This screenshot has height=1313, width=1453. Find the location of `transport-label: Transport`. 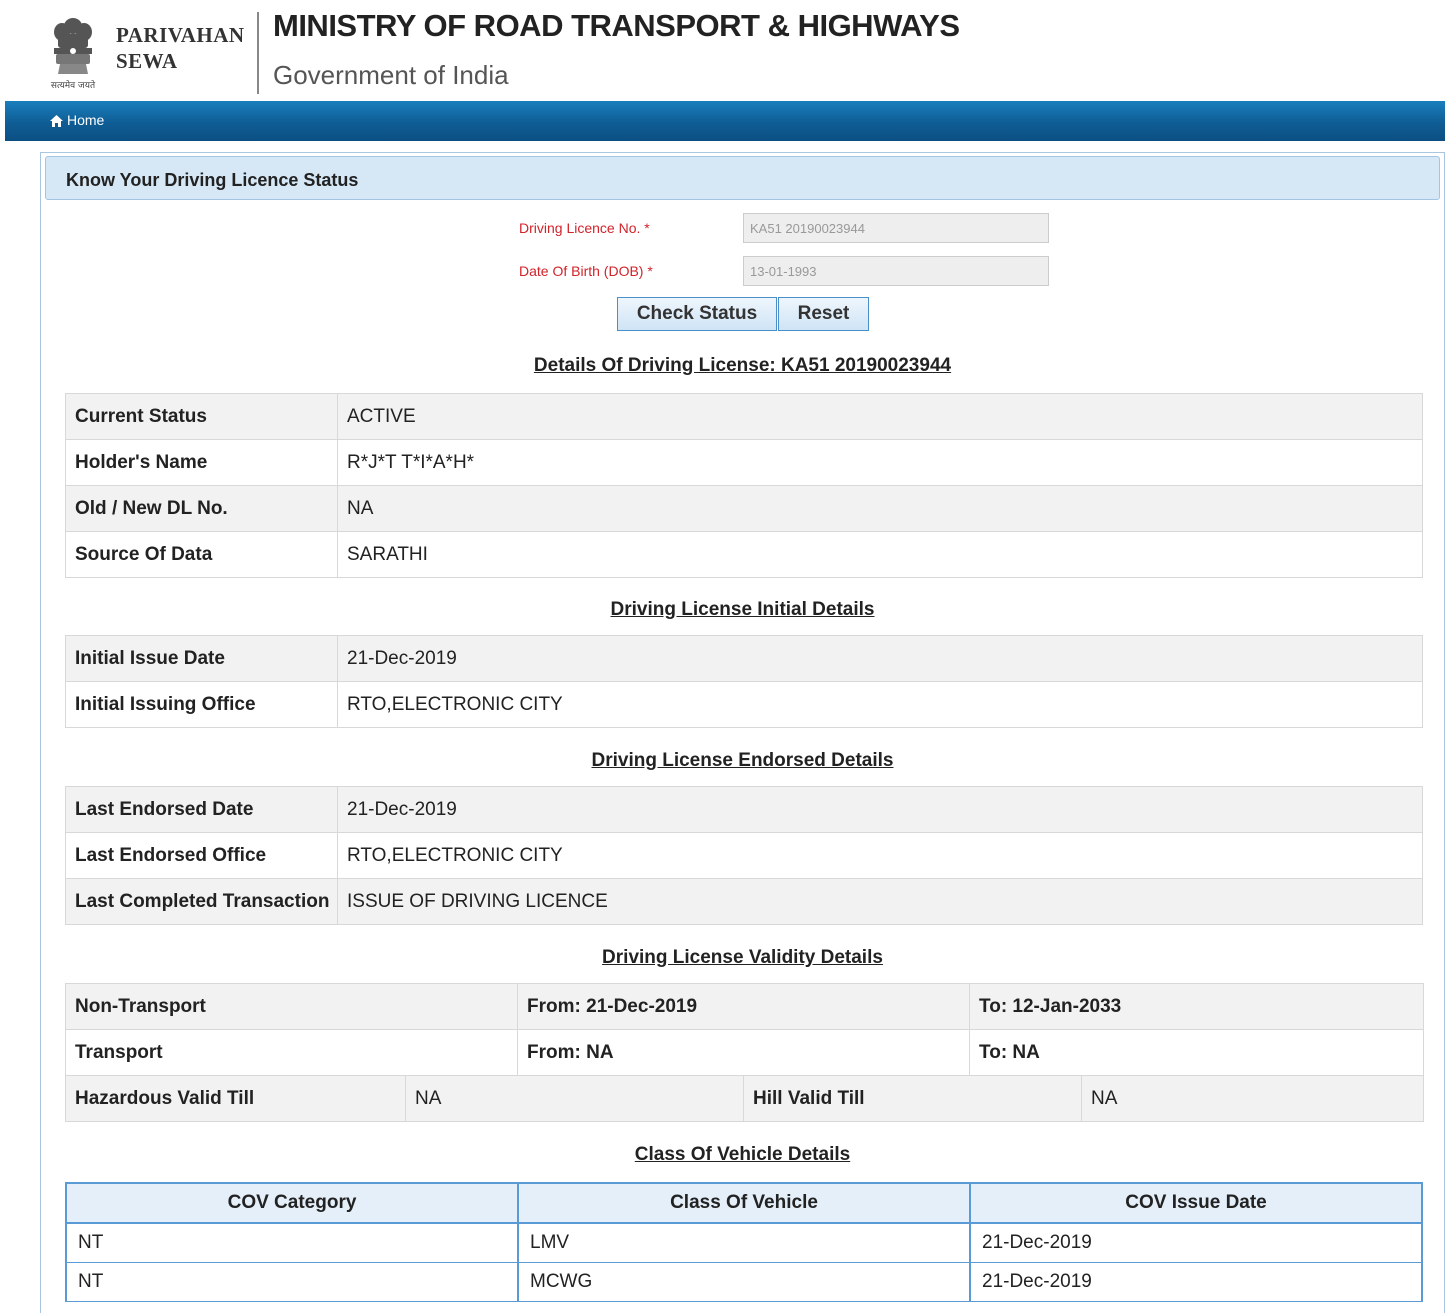

transport-label: Transport is located at coordinates (291, 1052).